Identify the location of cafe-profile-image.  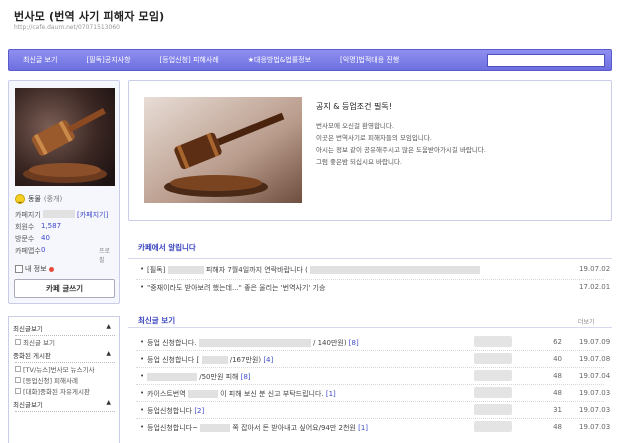
(65, 137).